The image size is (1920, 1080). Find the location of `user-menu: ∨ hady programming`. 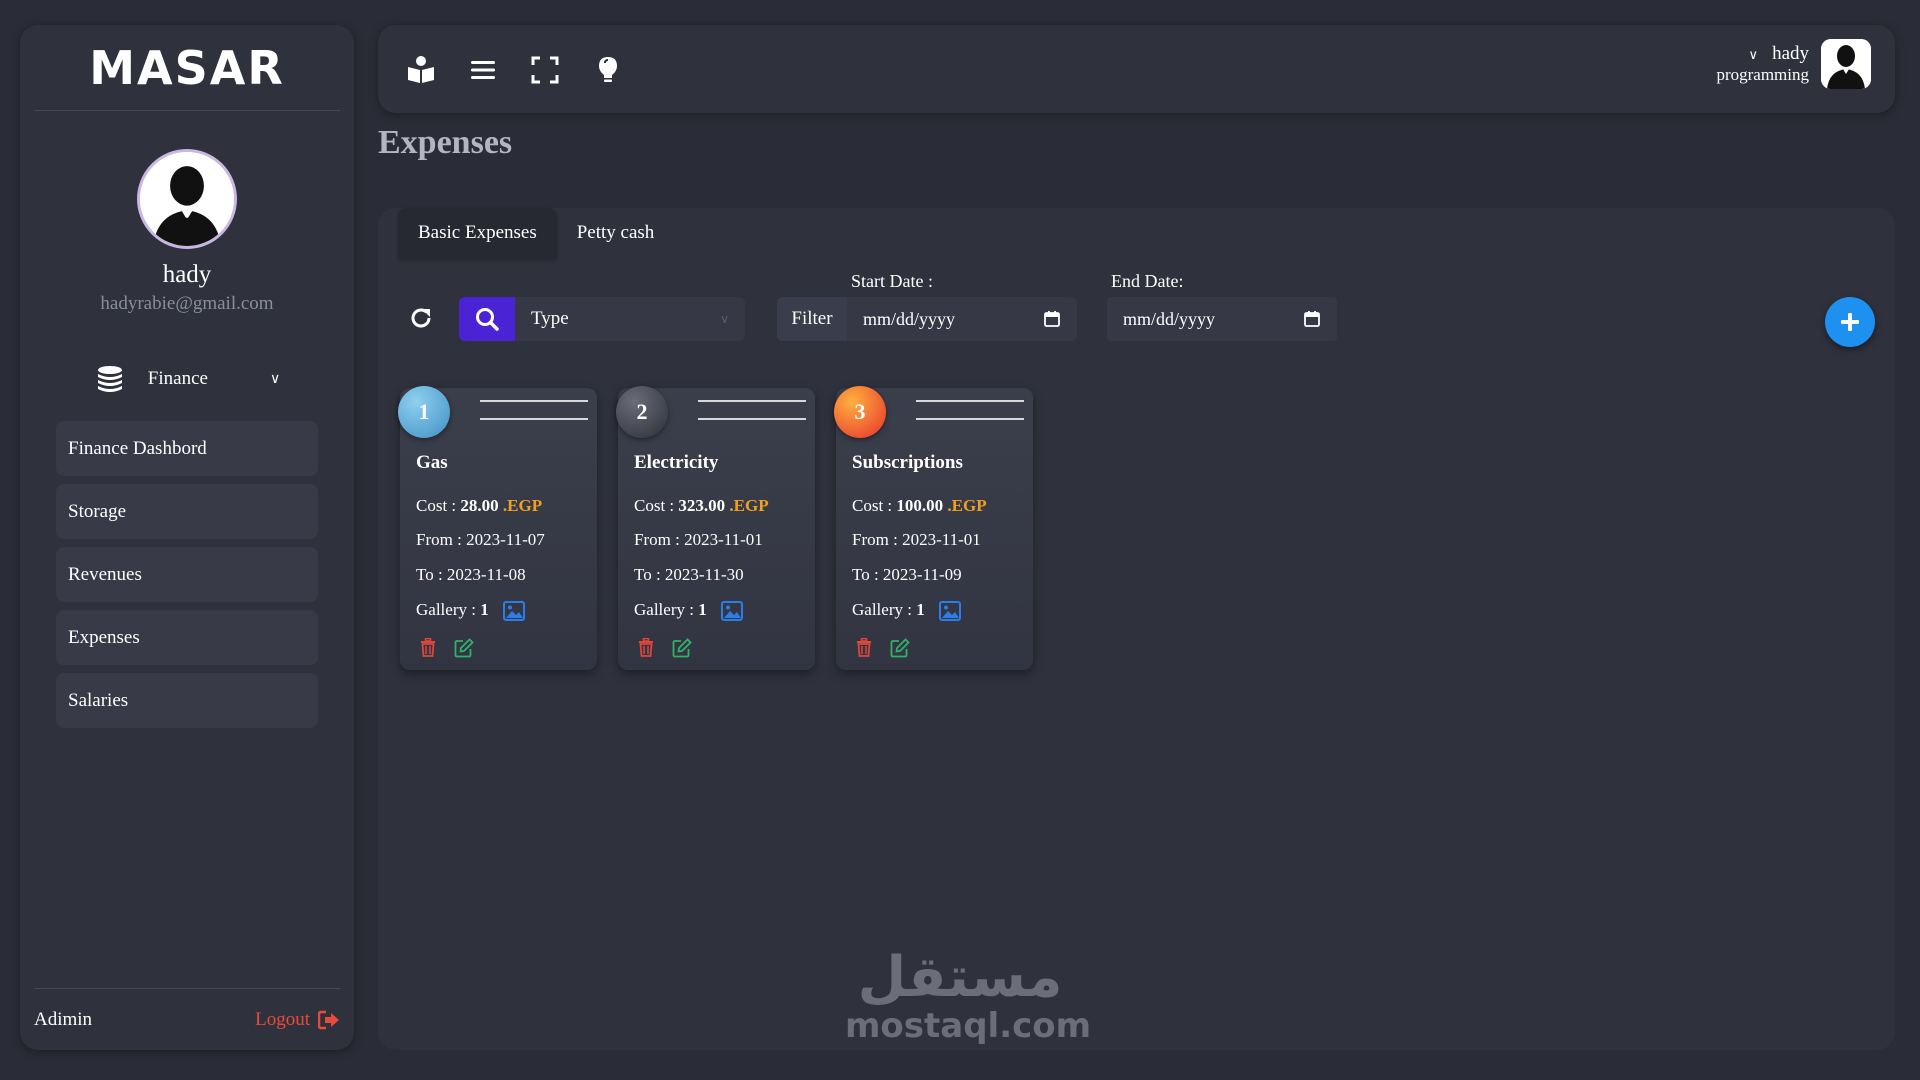

user-menu: ∨ hady programming is located at coordinates (1793, 64).